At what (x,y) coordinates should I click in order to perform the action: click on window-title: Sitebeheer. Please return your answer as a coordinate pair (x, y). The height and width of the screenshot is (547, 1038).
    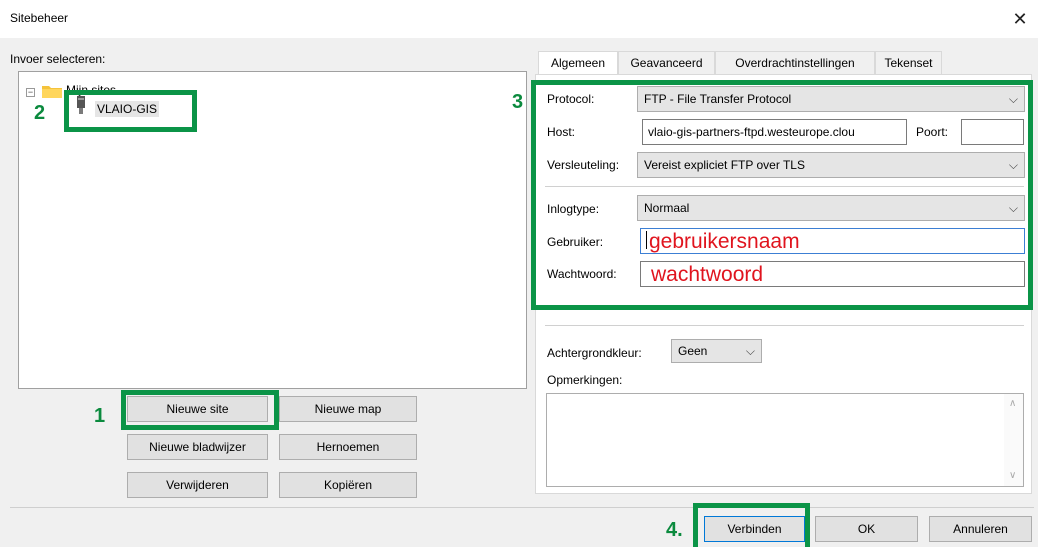
    Looking at the image, I should click on (39, 18).